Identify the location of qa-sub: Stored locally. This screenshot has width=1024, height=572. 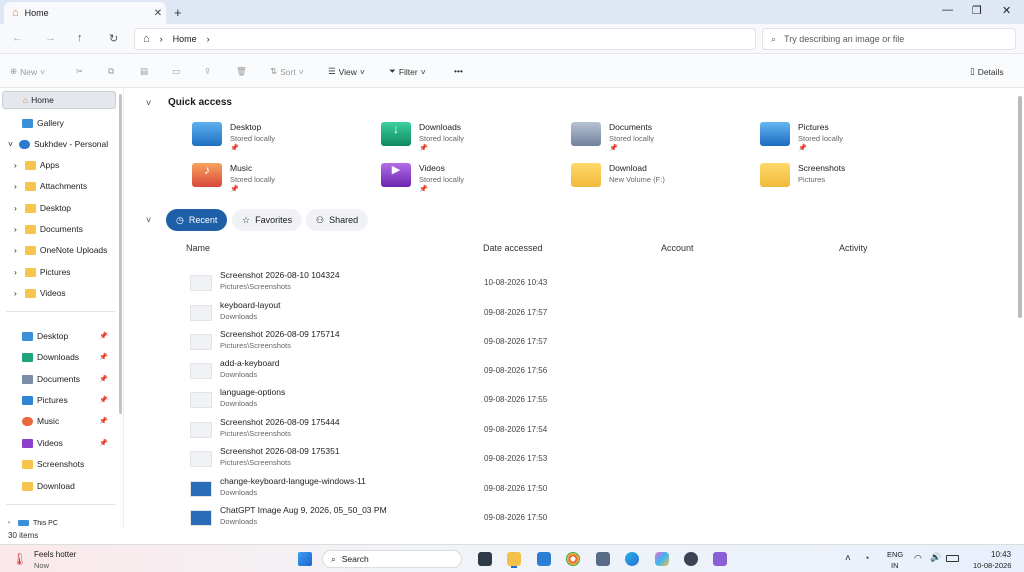
(442, 179).